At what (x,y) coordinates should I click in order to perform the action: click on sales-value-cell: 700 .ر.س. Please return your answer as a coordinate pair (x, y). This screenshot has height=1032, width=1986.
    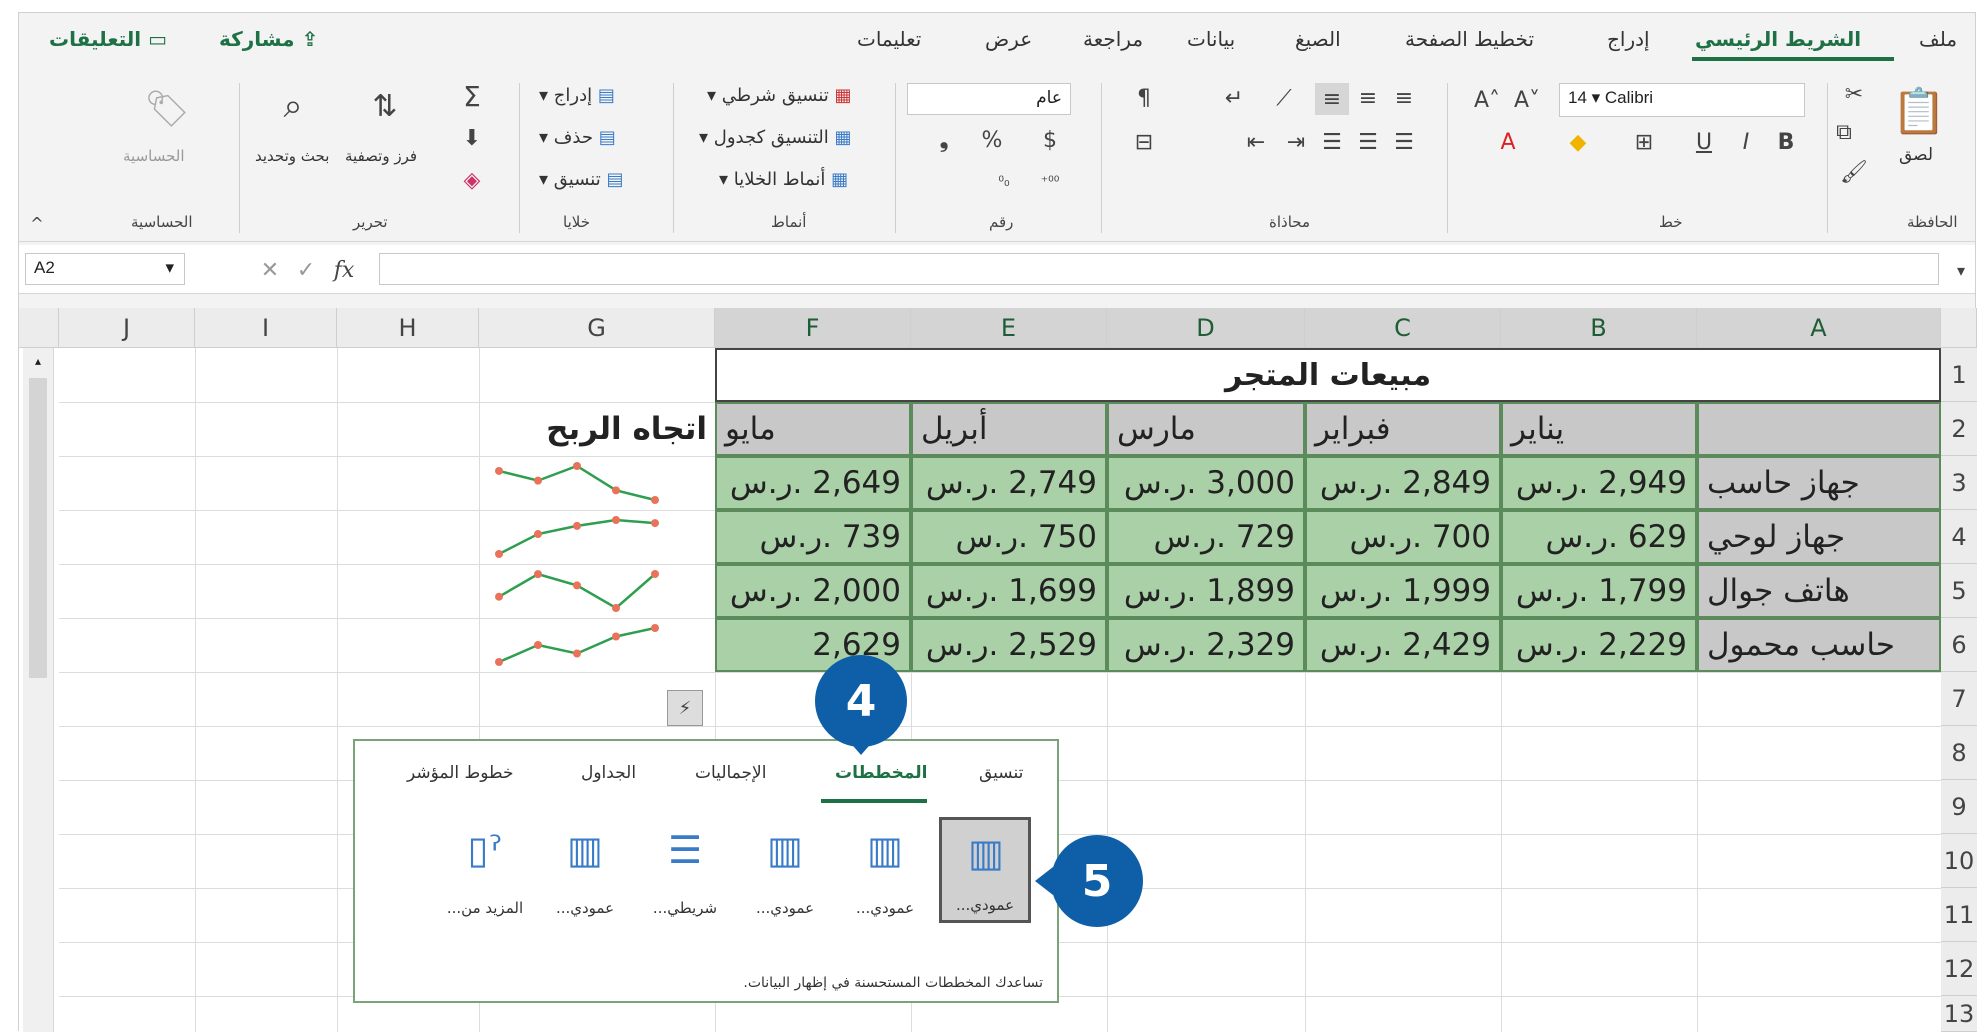
    Looking at the image, I should click on (1403, 537).